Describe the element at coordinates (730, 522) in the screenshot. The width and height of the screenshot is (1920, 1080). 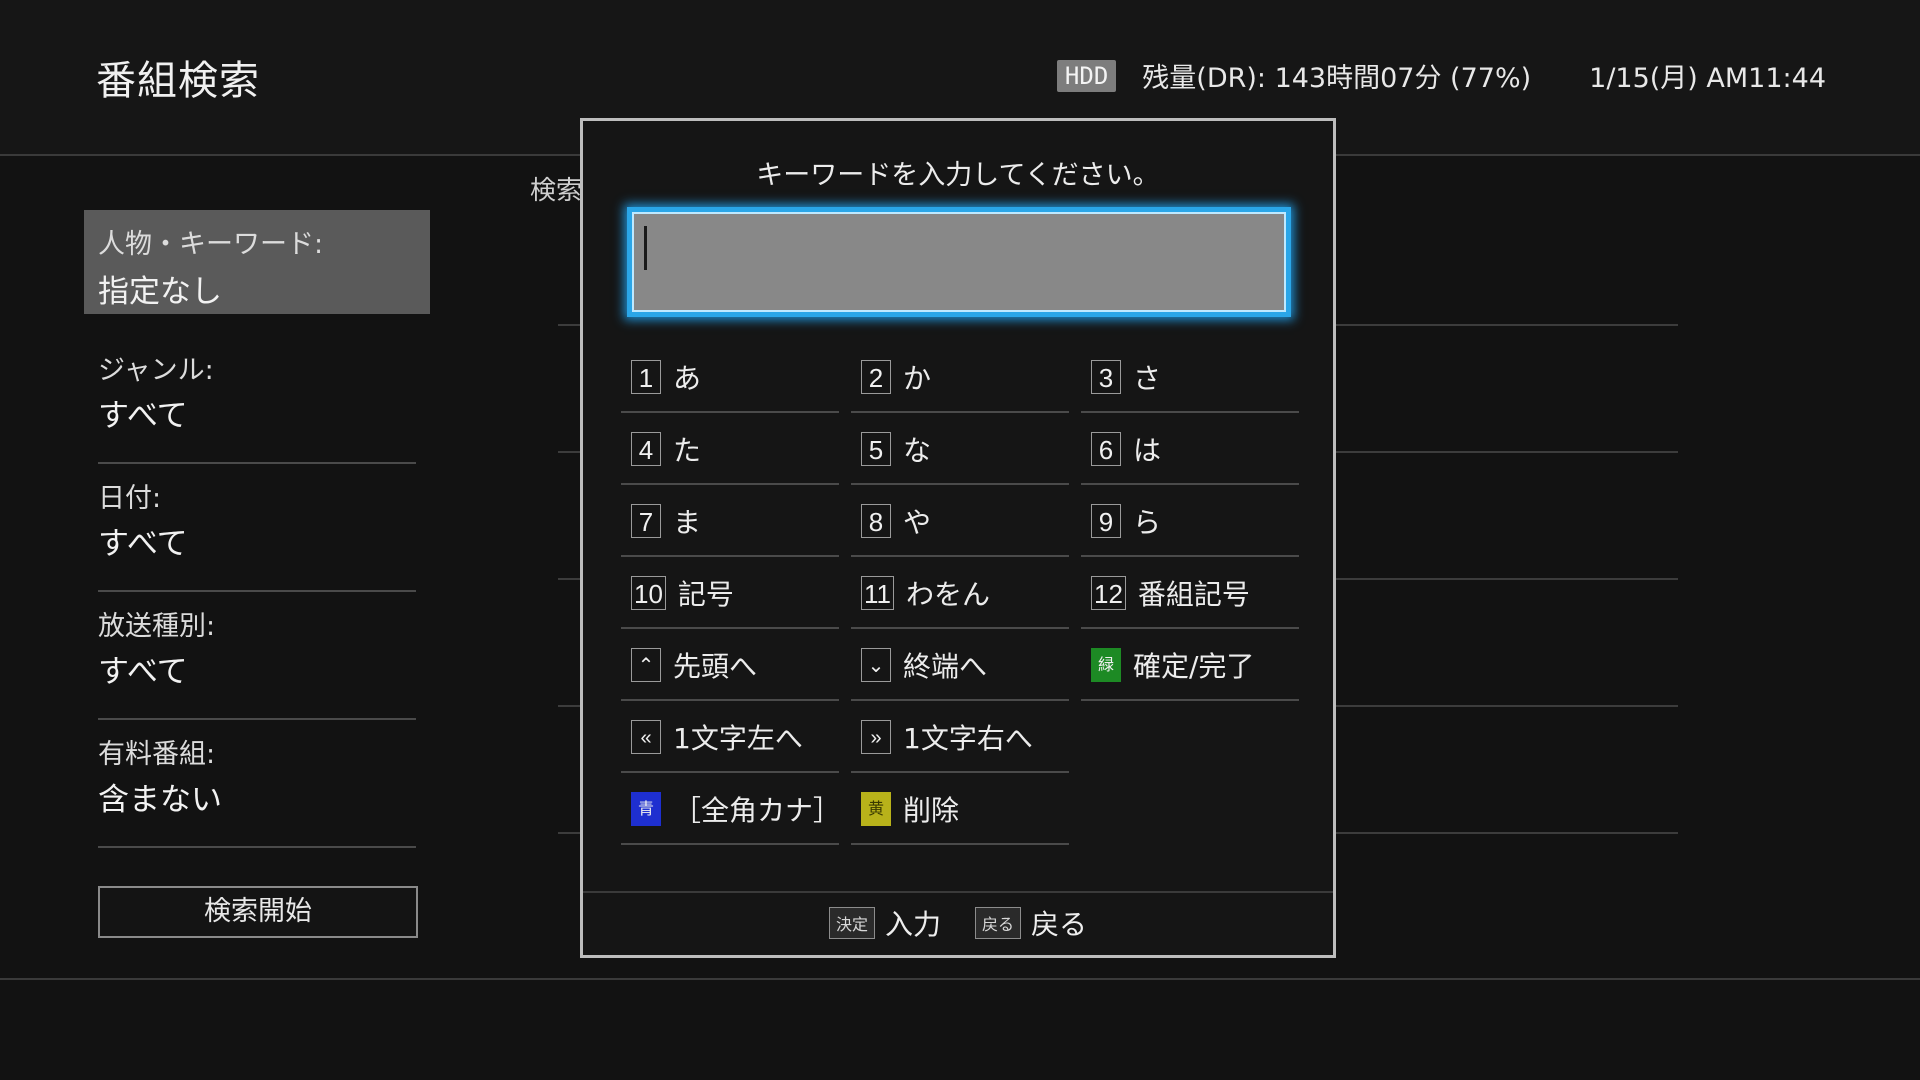
I see `key-7-ma: 7 ま` at that location.